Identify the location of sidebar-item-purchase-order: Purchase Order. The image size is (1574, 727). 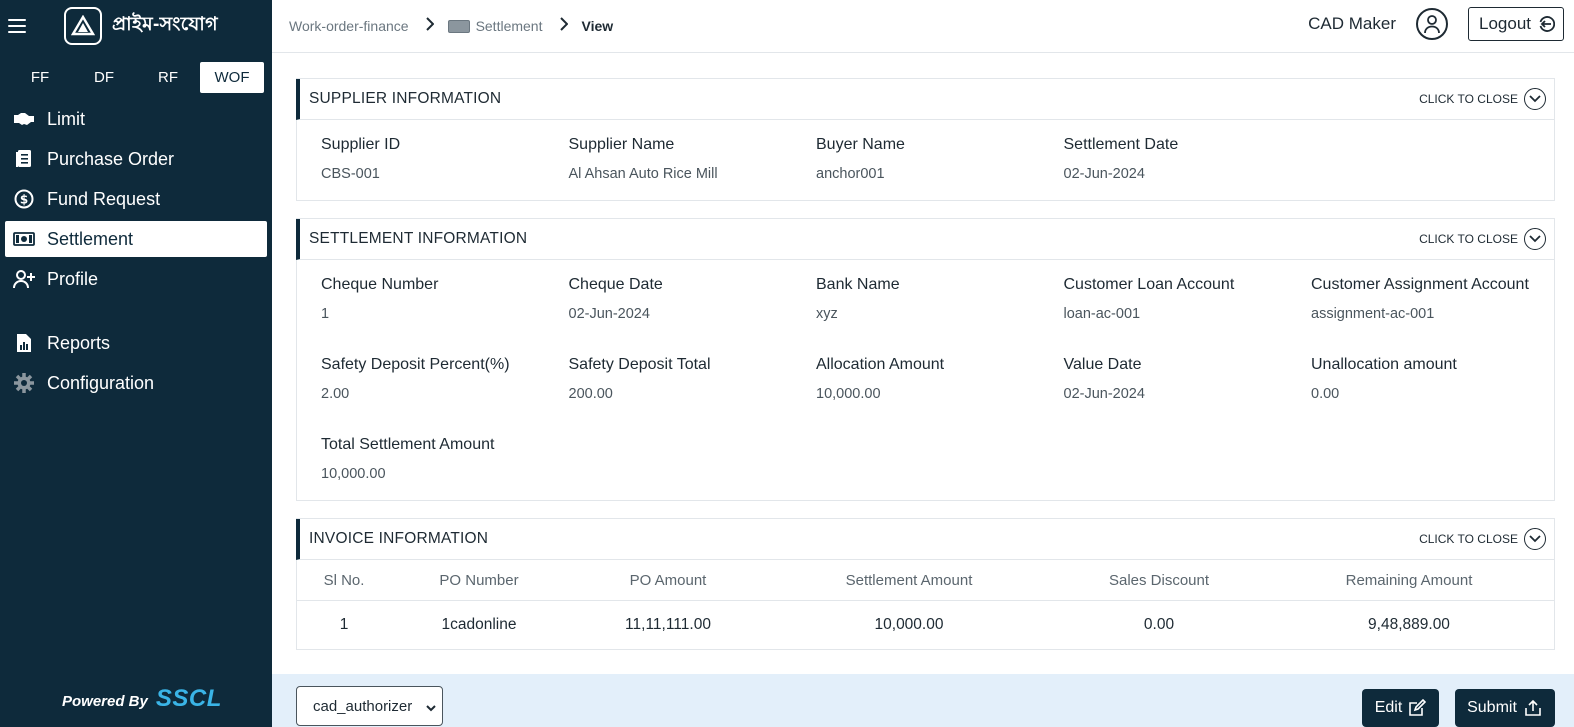
(136, 159).